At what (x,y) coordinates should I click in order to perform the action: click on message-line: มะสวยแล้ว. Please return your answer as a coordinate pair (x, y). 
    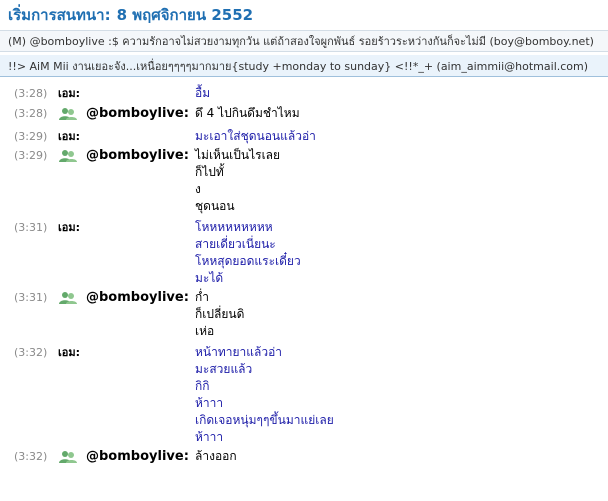
    Looking at the image, I should click on (224, 369).